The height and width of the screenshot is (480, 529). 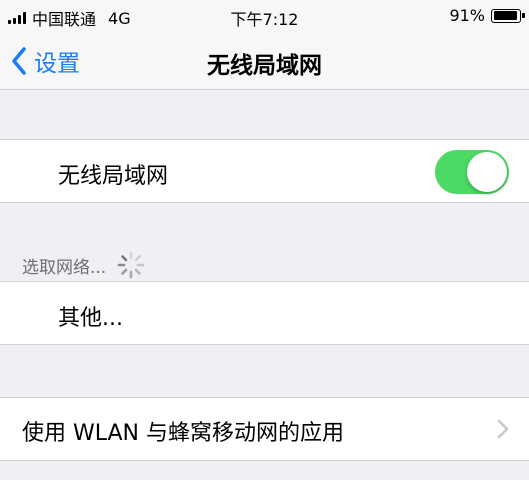 I want to click on toggle-knob, so click(x=487, y=172).